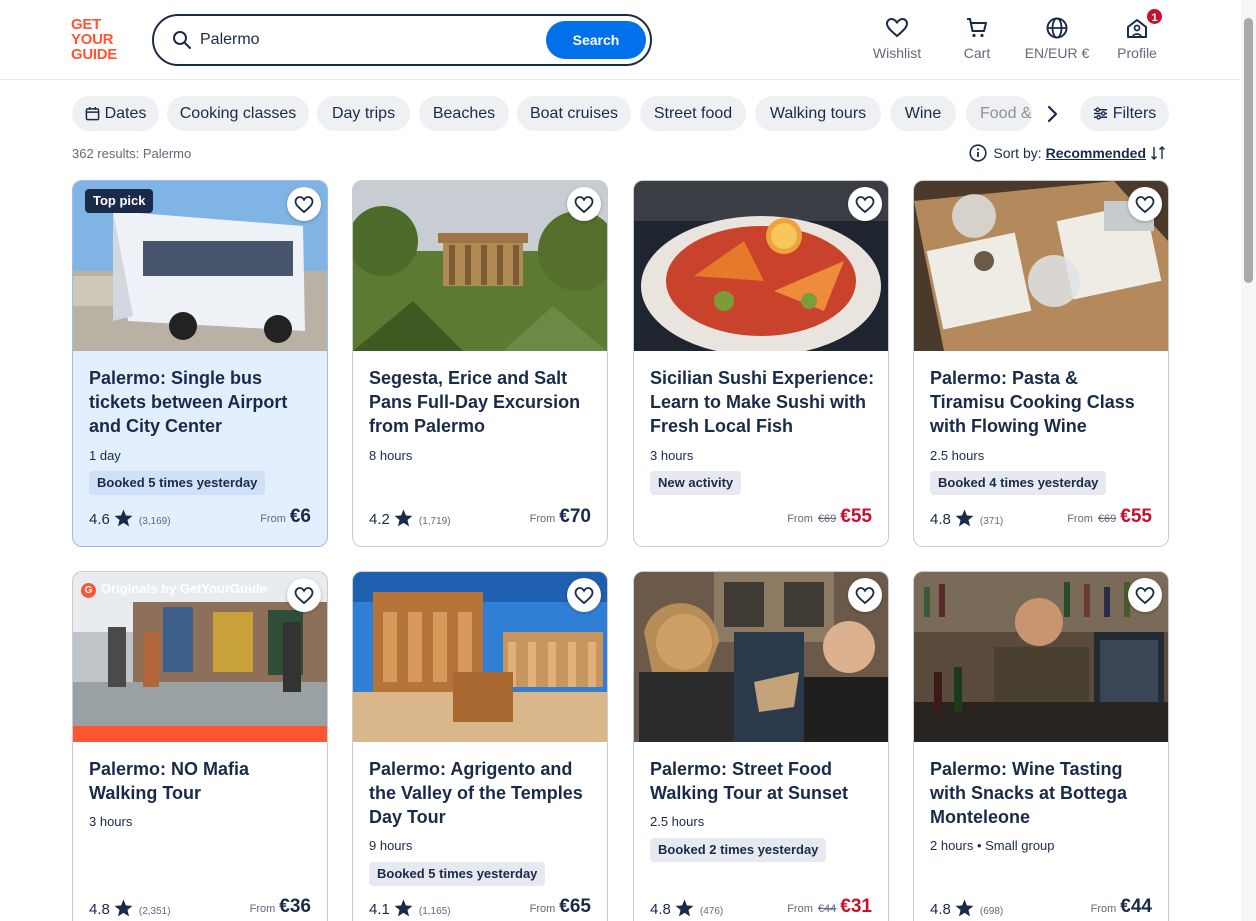 The image size is (1256, 921). I want to click on card-duration: 2 hours • Small group, so click(992, 845).